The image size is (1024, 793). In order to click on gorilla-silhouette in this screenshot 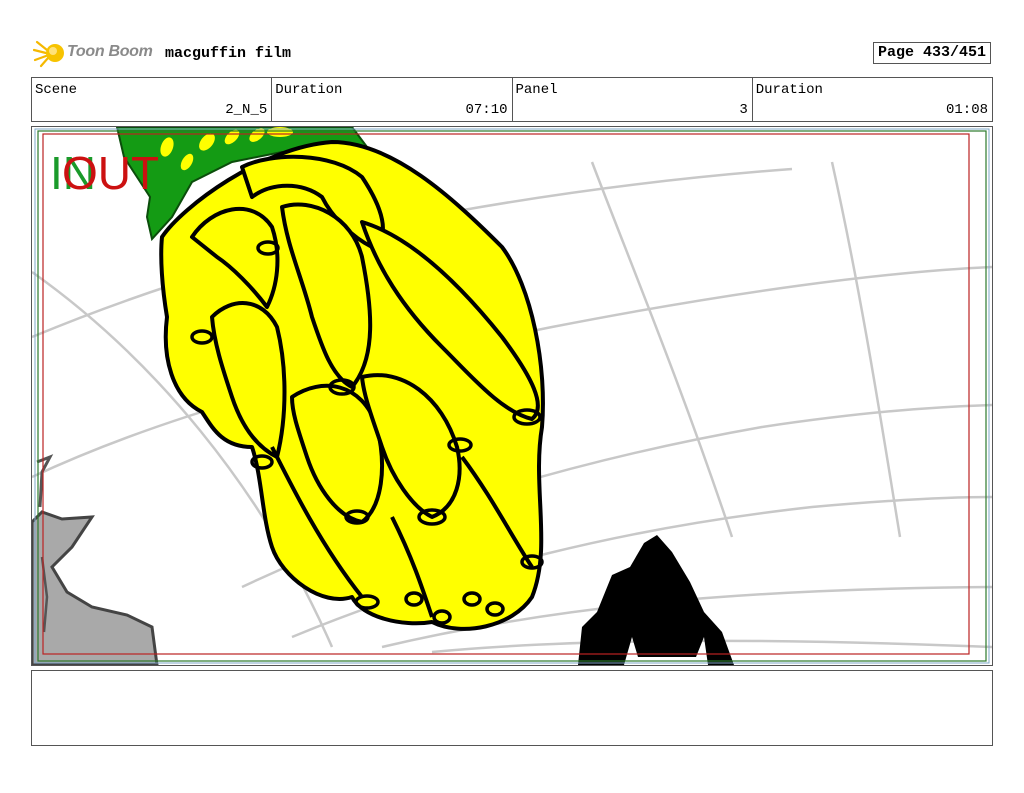, I will do `click(656, 600)`.